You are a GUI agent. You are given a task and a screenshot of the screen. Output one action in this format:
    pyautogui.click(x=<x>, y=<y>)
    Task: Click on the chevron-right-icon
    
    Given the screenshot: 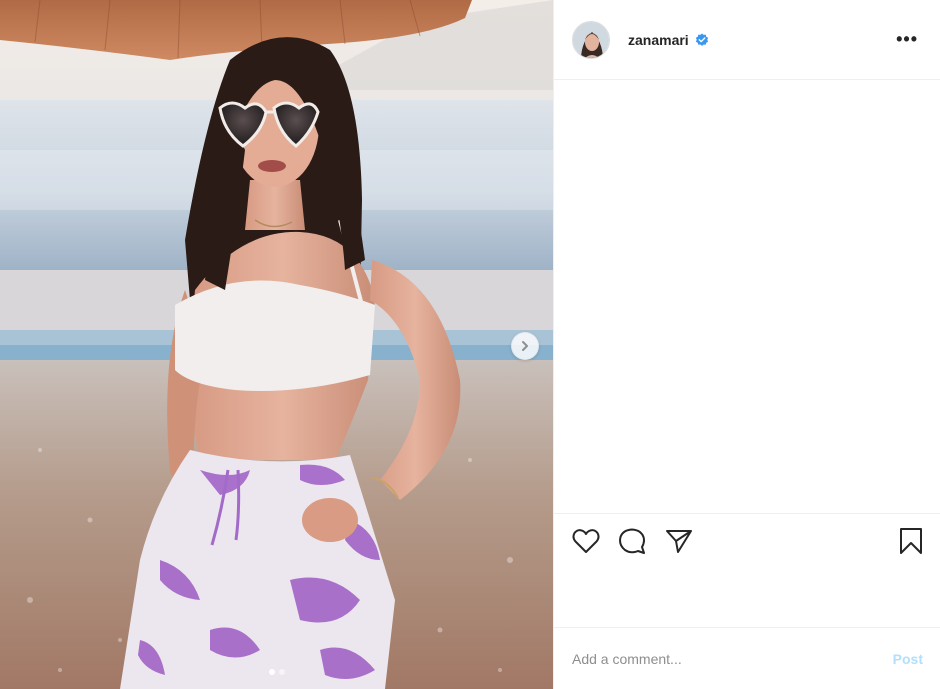 What is the action you would take?
    pyautogui.click(x=525, y=346)
    